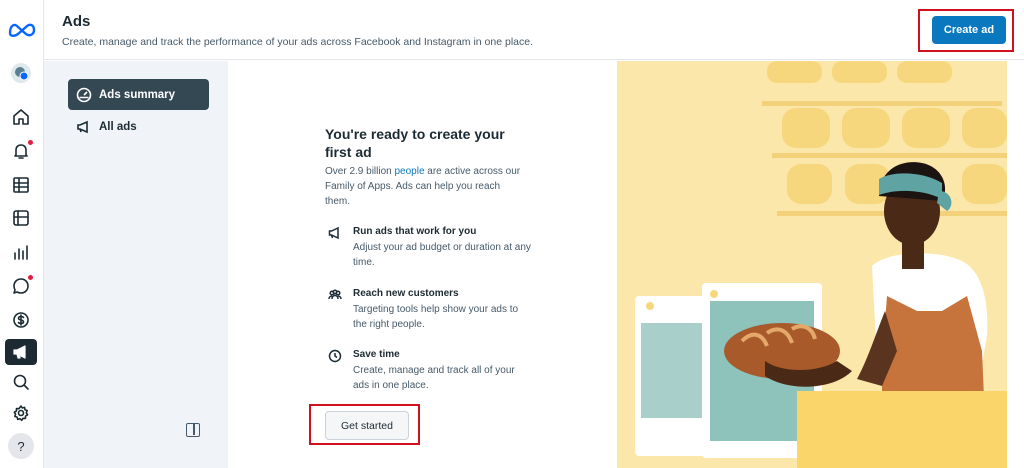 The image size is (1024, 468). What do you see at coordinates (118, 126) in the screenshot?
I see `sidebar-item-label: All ads` at bounding box center [118, 126].